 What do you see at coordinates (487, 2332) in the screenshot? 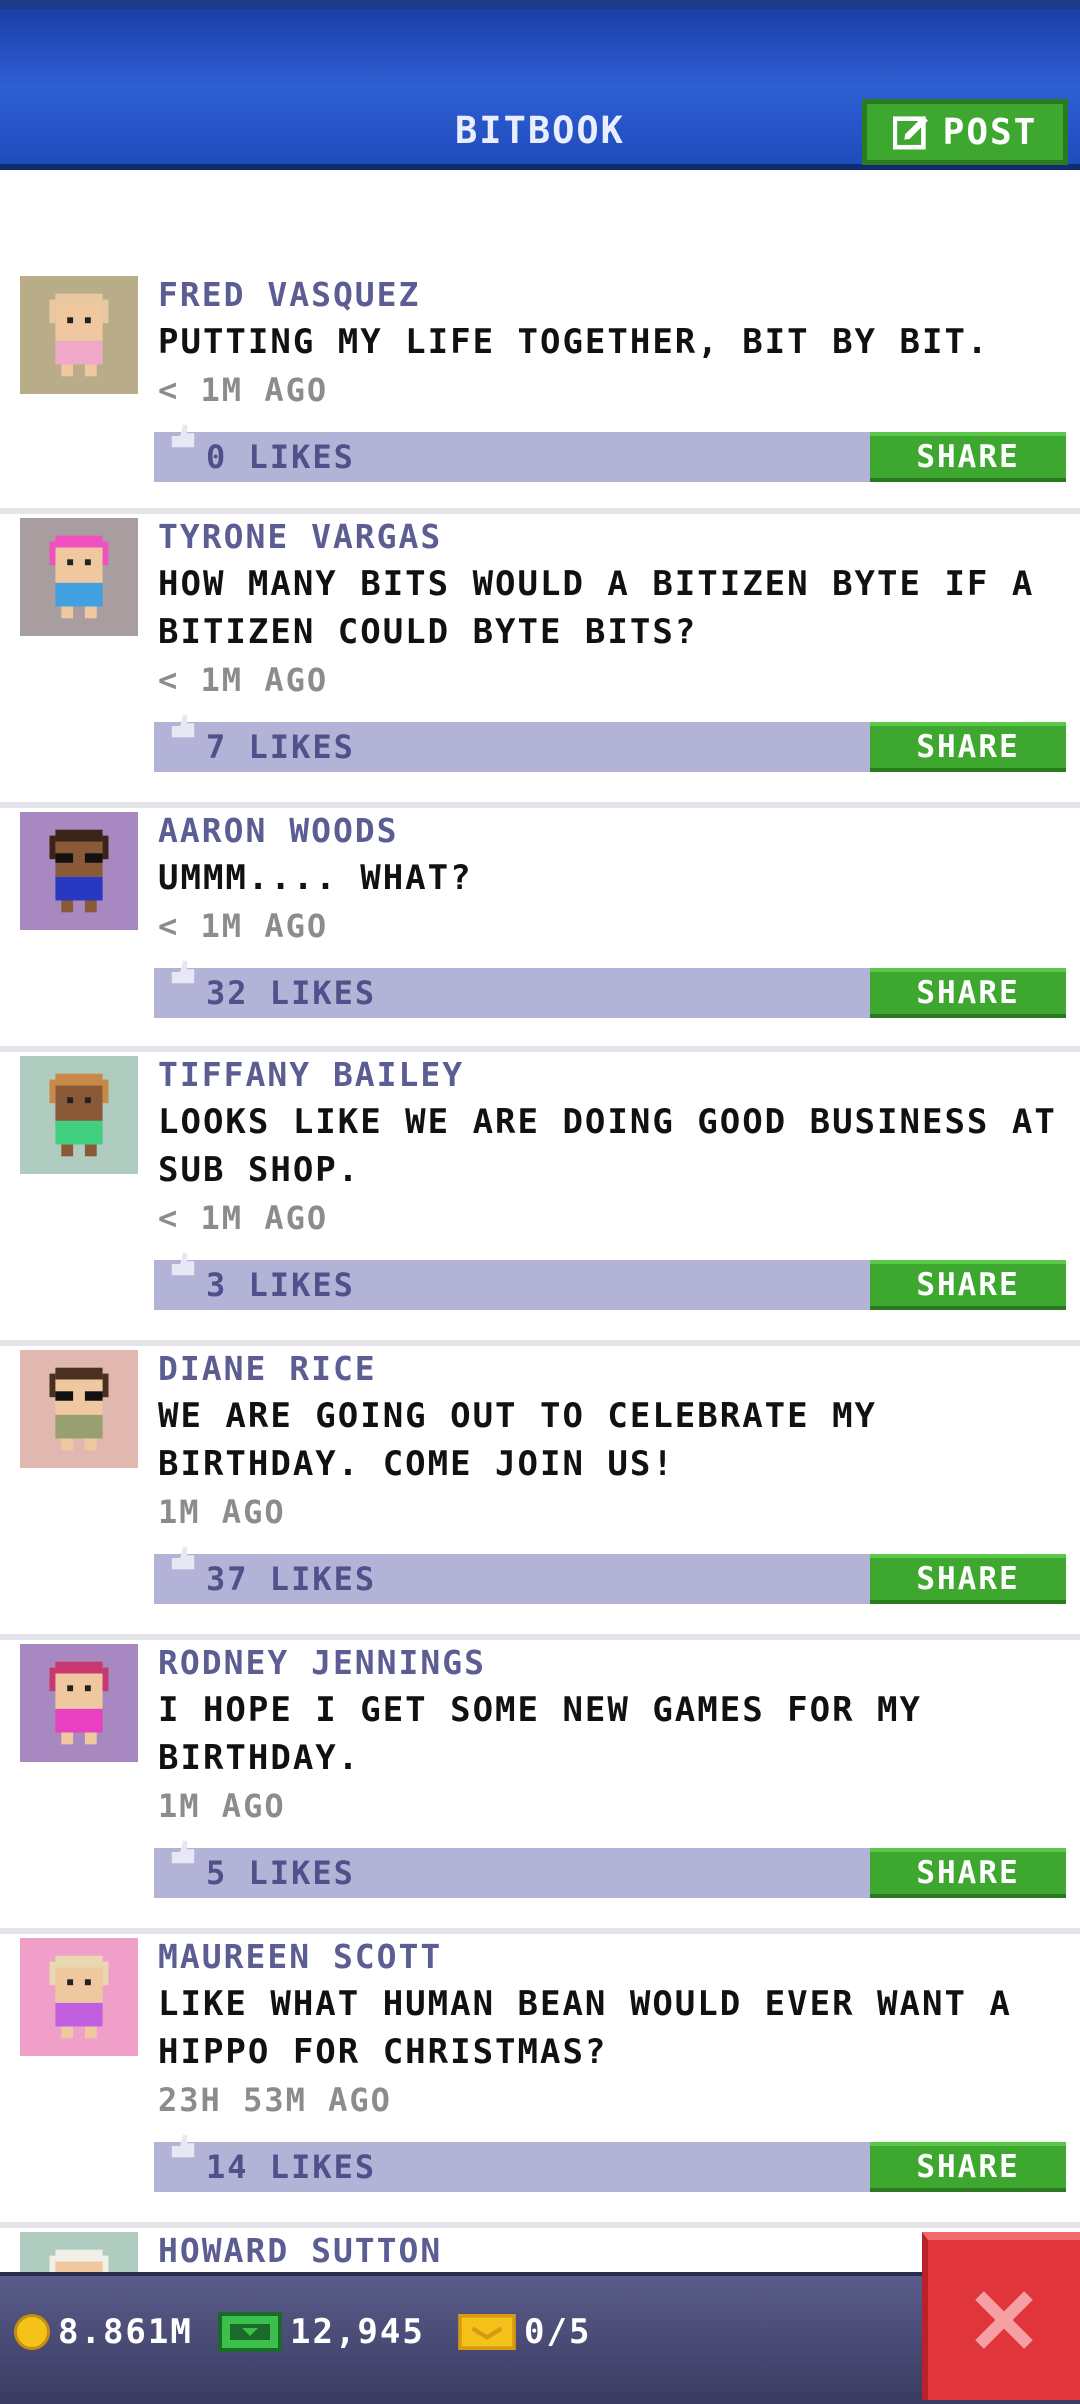
I see `ticket-icon` at bounding box center [487, 2332].